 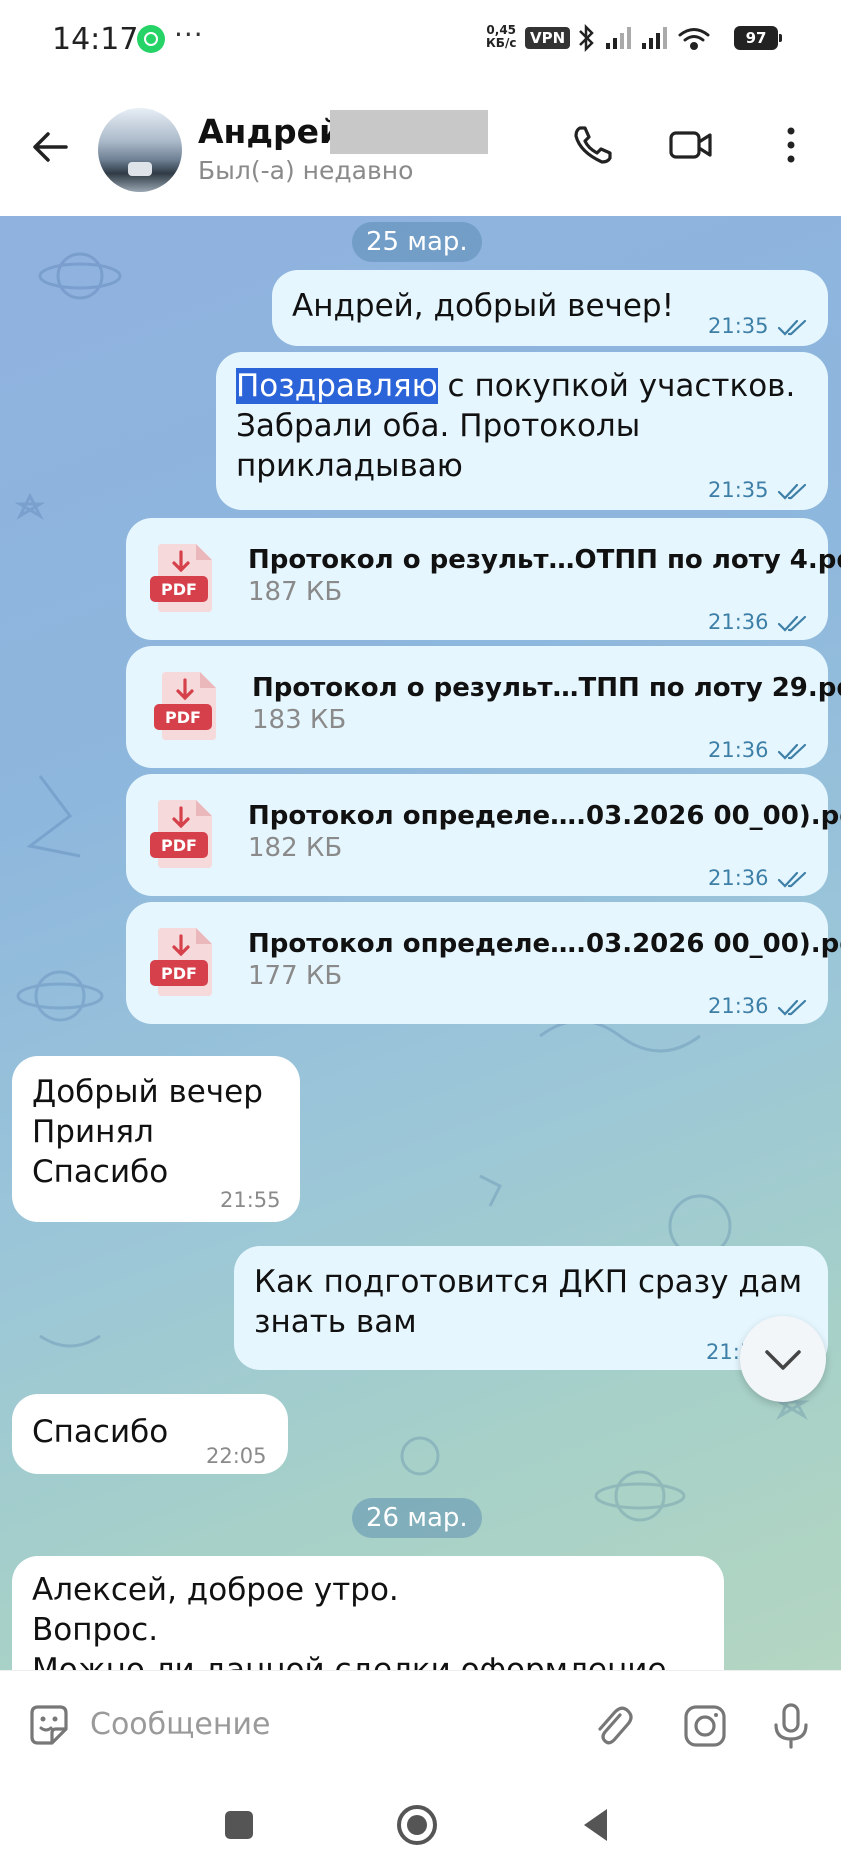 I want to click on status-time: 14:17, so click(x=95, y=39).